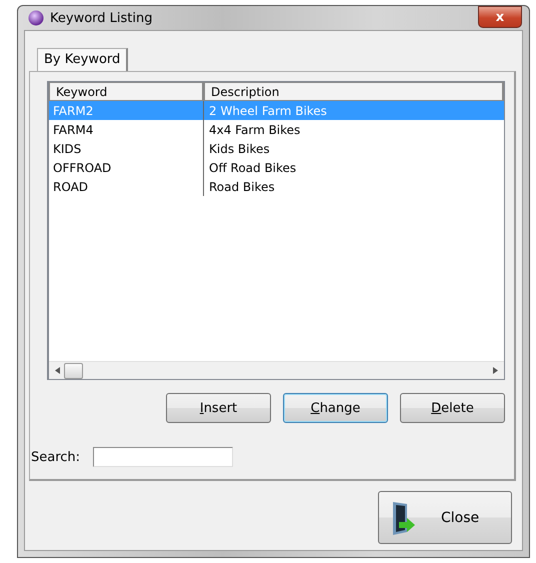 This screenshot has height=563, width=536. What do you see at coordinates (55, 457) in the screenshot?
I see `search-label: Search:` at bounding box center [55, 457].